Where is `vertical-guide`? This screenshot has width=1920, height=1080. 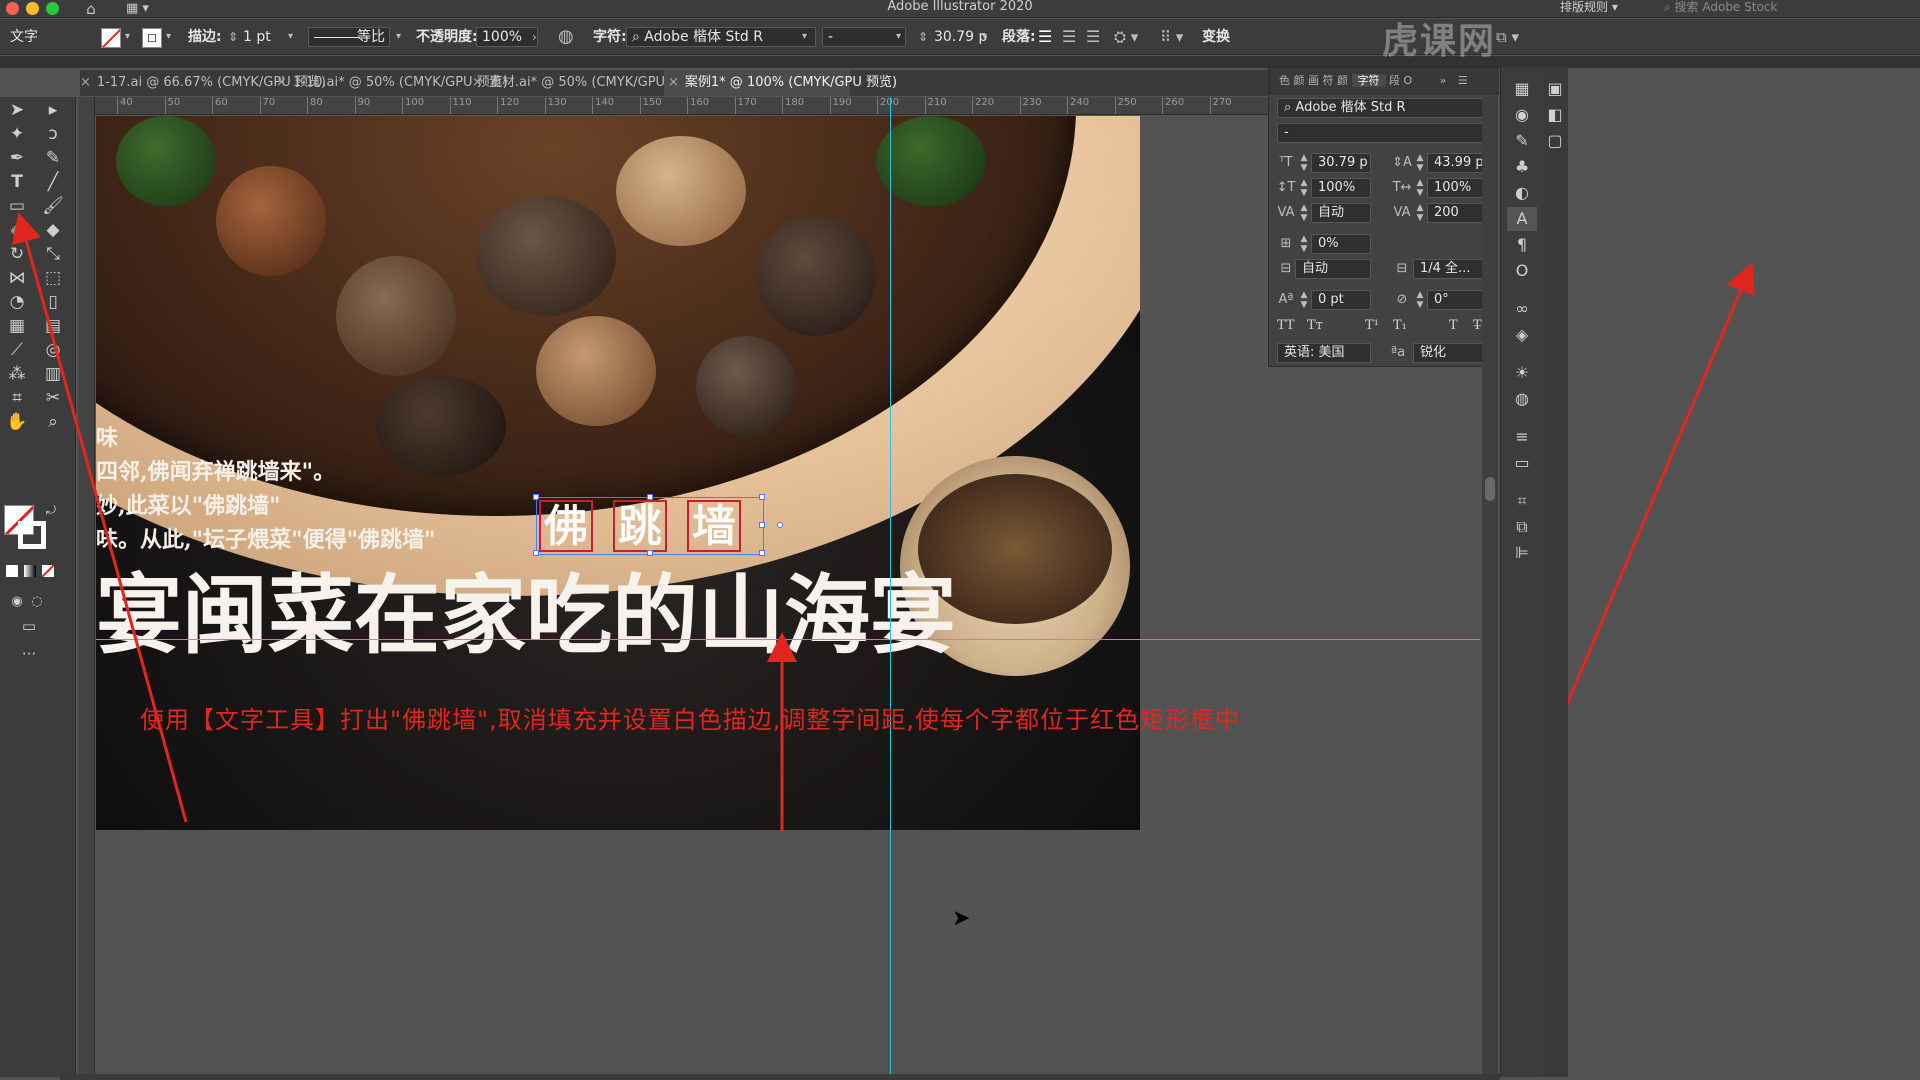
vertical-guide is located at coordinates (890, 587).